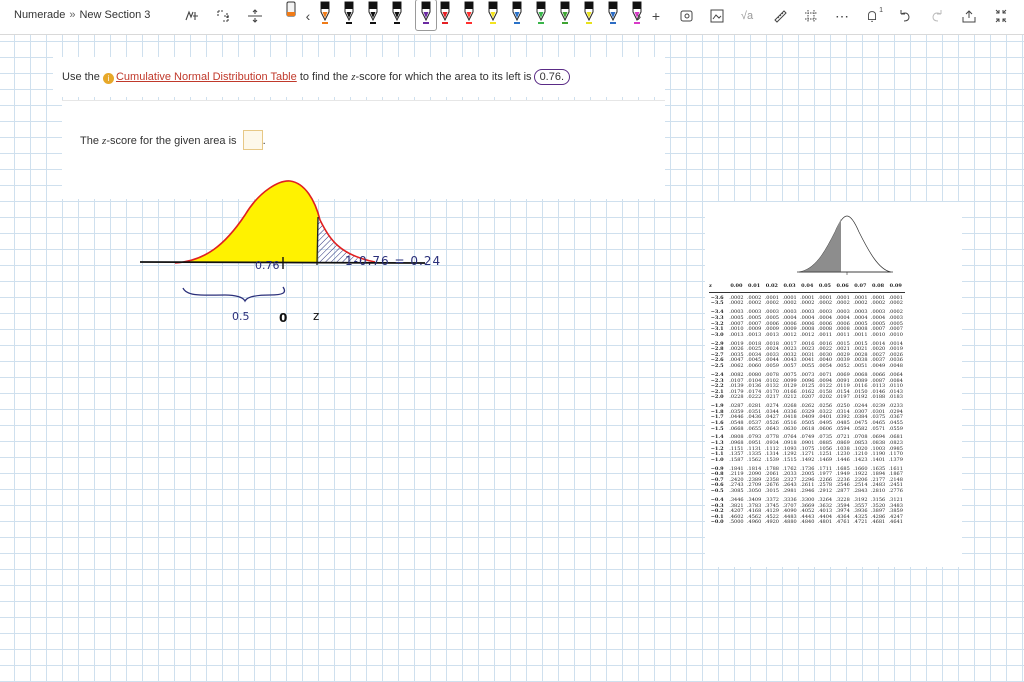 The height and width of the screenshot is (682, 1024). What do you see at coordinates (747, 16) in the screenshot?
I see `math-icon: √a` at bounding box center [747, 16].